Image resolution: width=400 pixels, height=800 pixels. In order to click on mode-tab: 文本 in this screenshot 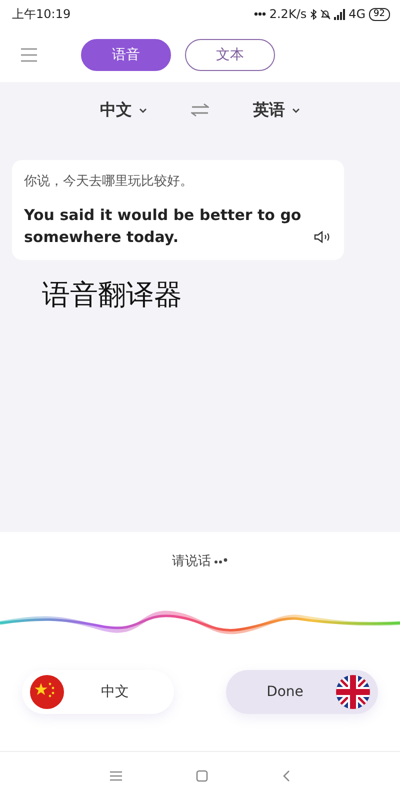, I will do `click(230, 55)`.